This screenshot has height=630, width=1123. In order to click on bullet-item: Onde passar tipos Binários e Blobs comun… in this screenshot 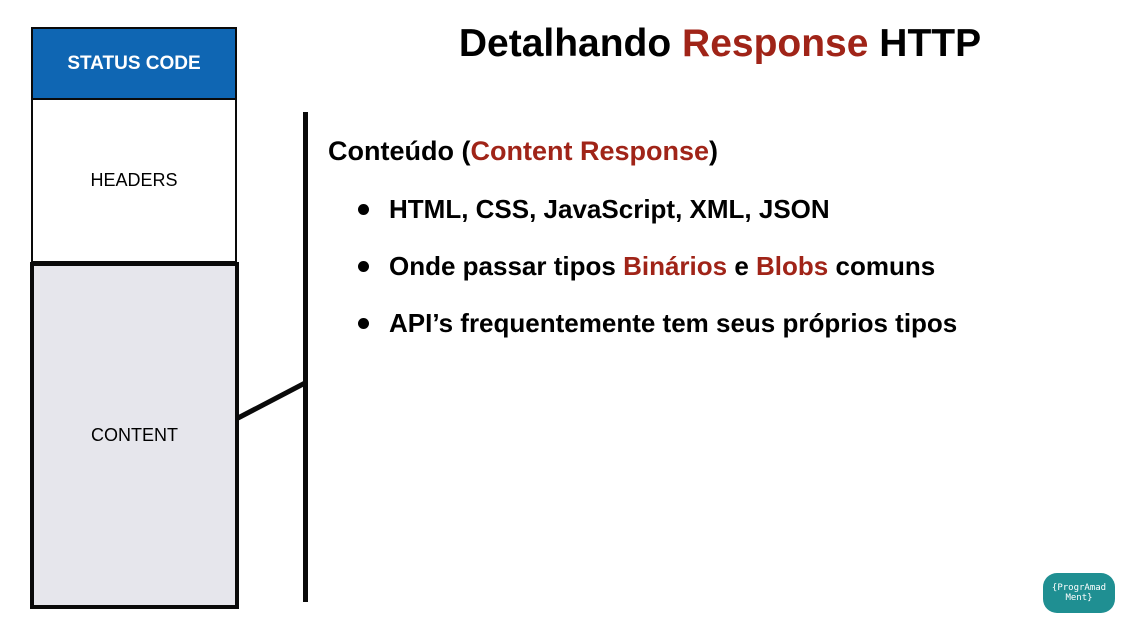, I will do `click(657, 273)`.